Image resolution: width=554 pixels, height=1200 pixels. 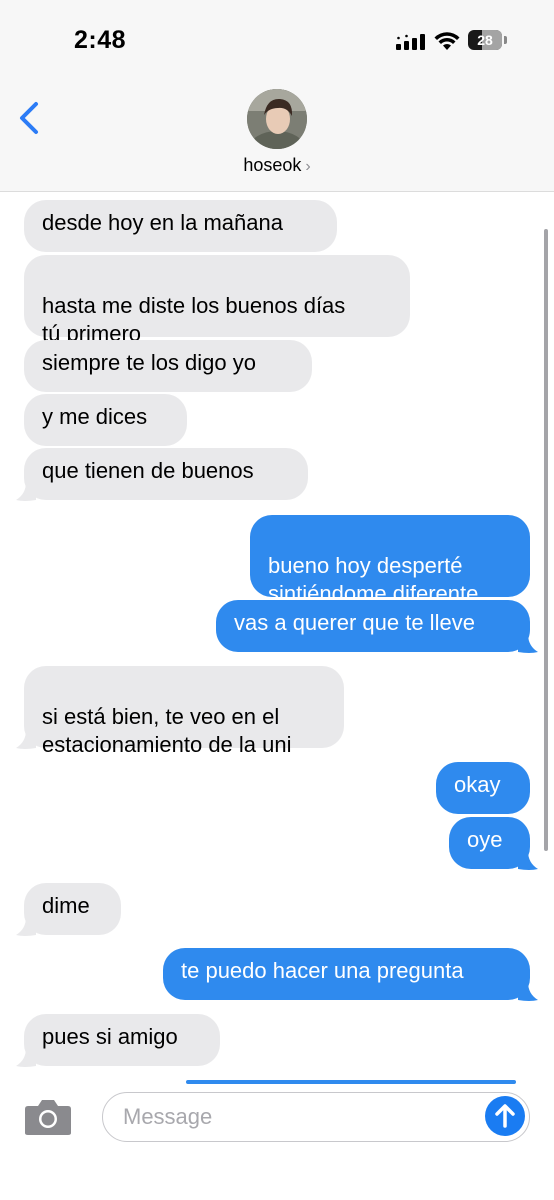 I want to click on conversation-header: hoseok ›, so click(x=277, y=136).